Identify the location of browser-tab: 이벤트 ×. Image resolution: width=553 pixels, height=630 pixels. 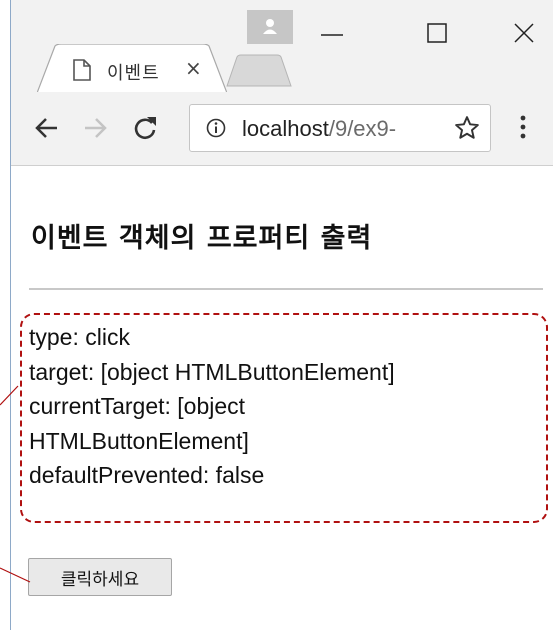
(132, 69).